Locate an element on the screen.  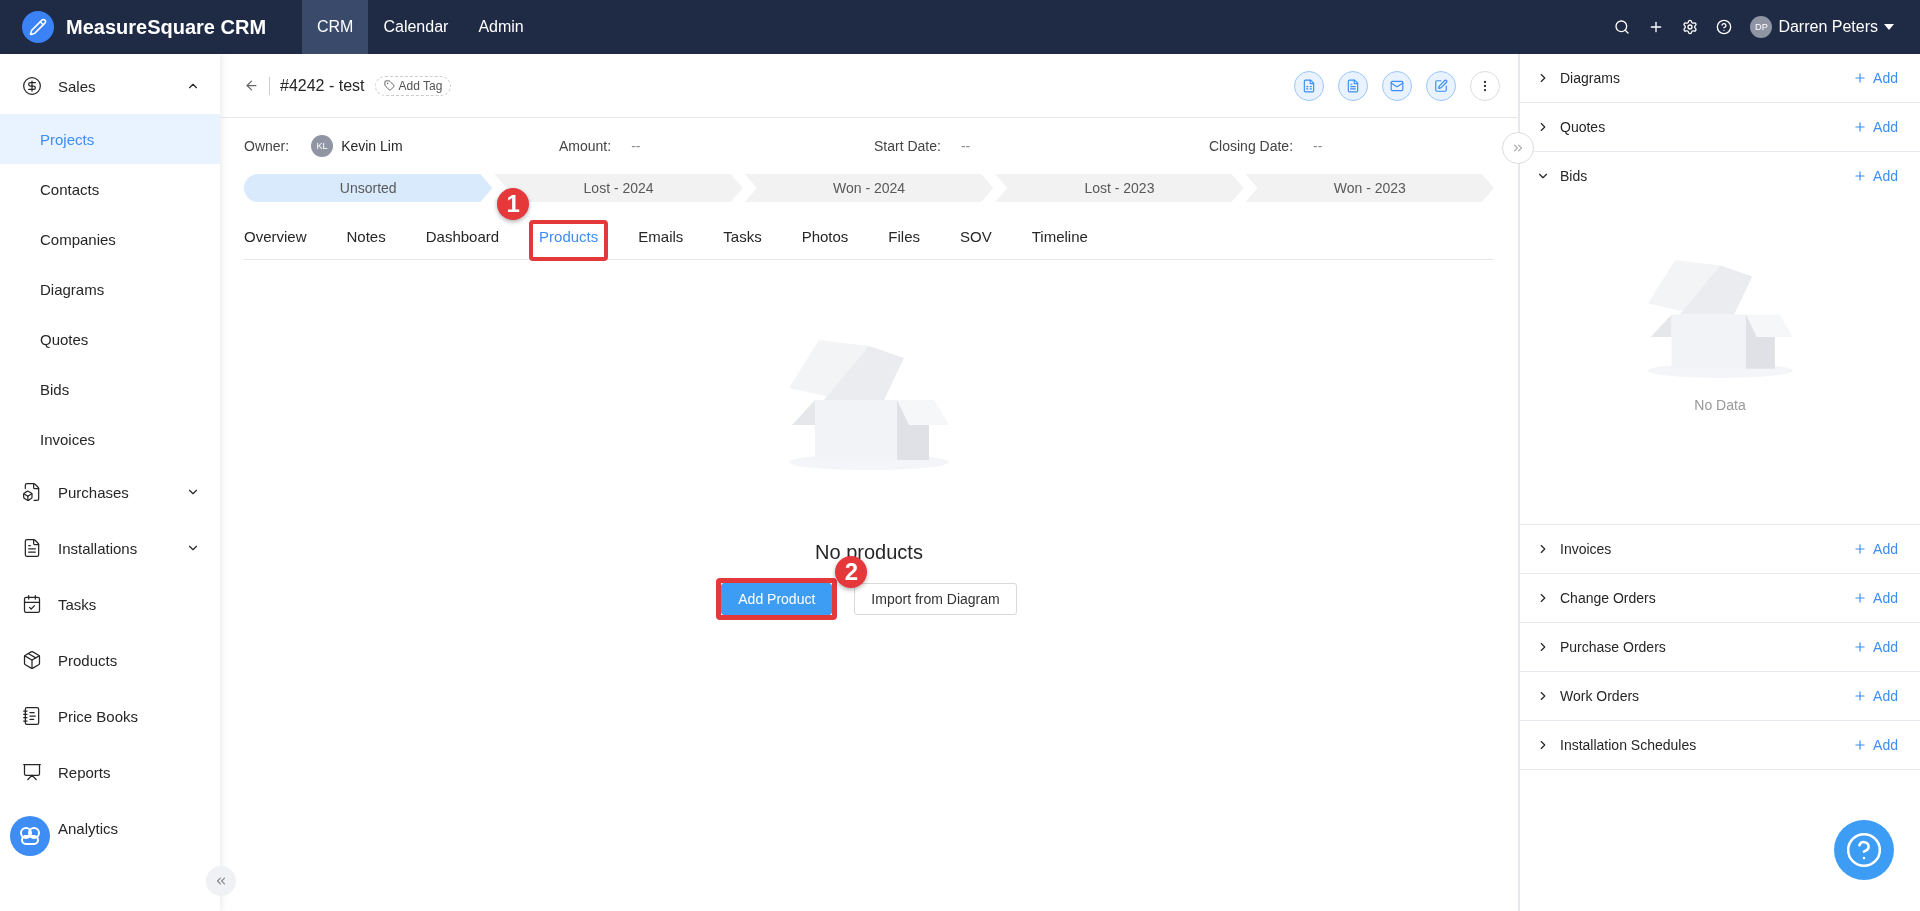
calendar-check-icon is located at coordinates (32, 604).